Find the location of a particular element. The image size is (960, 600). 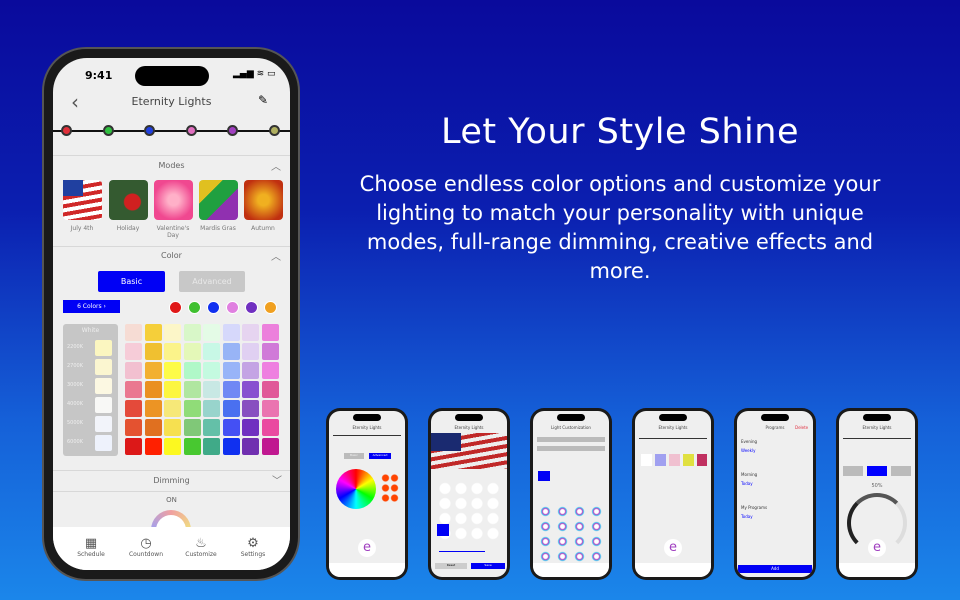

mode-valentines-day is located at coordinates (173, 200).